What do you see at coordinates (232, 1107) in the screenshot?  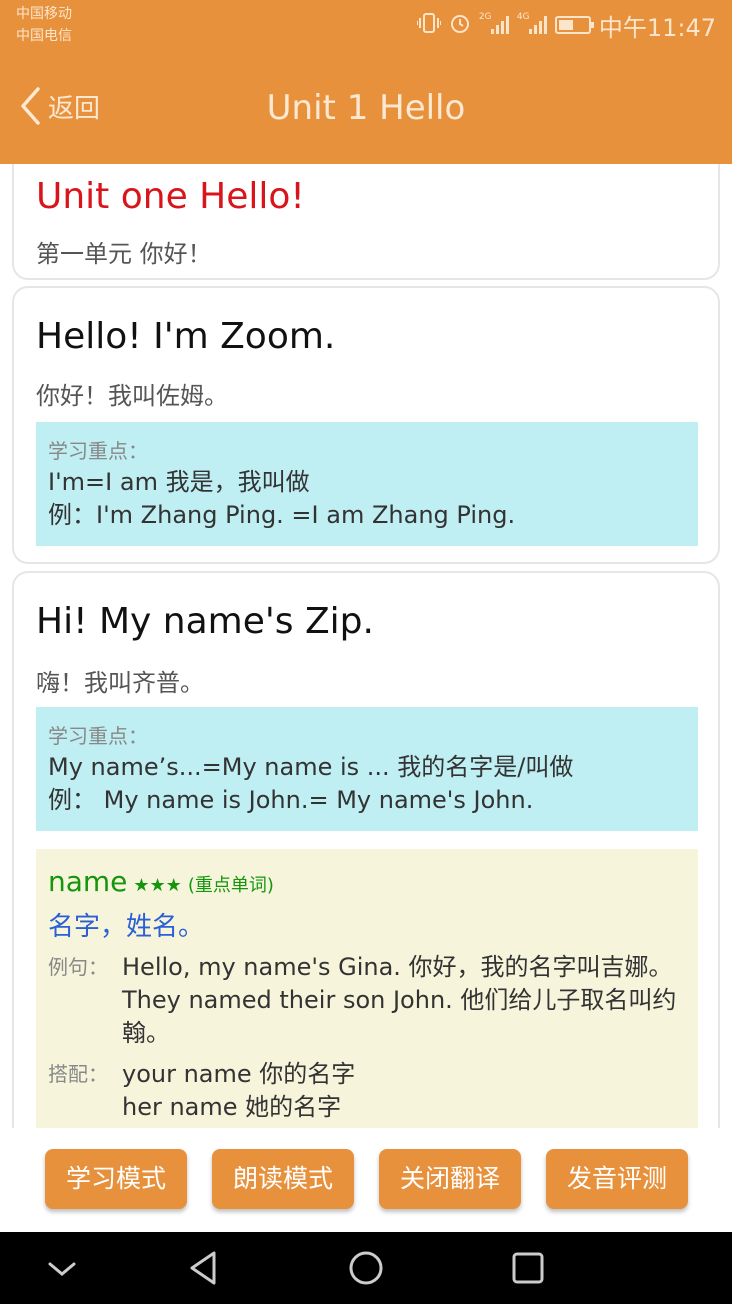 I see `collocation: her name 她的名字` at bounding box center [232, 1107].